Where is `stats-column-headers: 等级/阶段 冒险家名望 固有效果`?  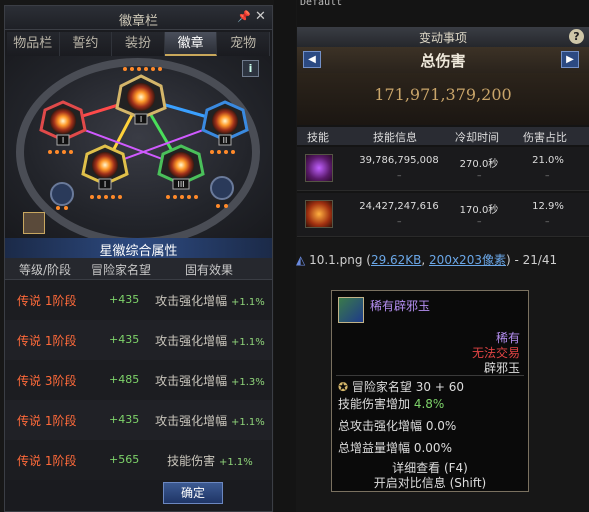 stats-column-headers: 等级/阶段 冒险家名望 固有效果 is located at coordinates (138, 269).